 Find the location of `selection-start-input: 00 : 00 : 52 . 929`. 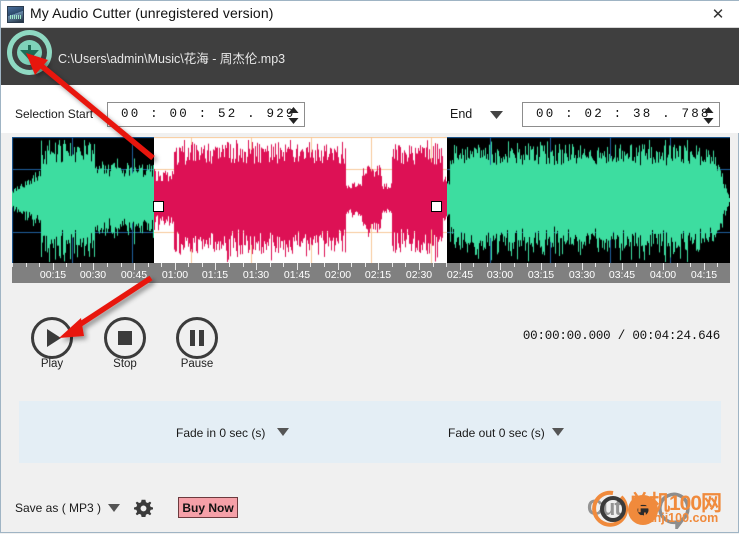

selection-start-input: 00 : 00 : 52 . 929 is located at coordinates (206, 114).